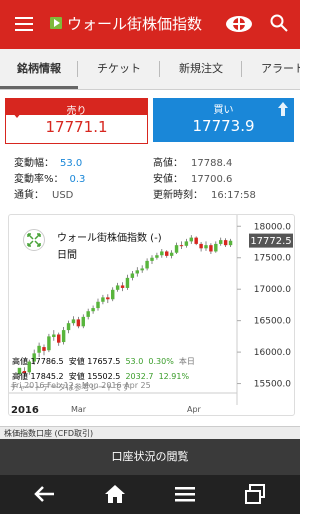 The height and width of the screenshot is (514, 320). Describe the element at coordinates (212, 179) in the screenshot. I see `low-value: 17700.6` at that location.